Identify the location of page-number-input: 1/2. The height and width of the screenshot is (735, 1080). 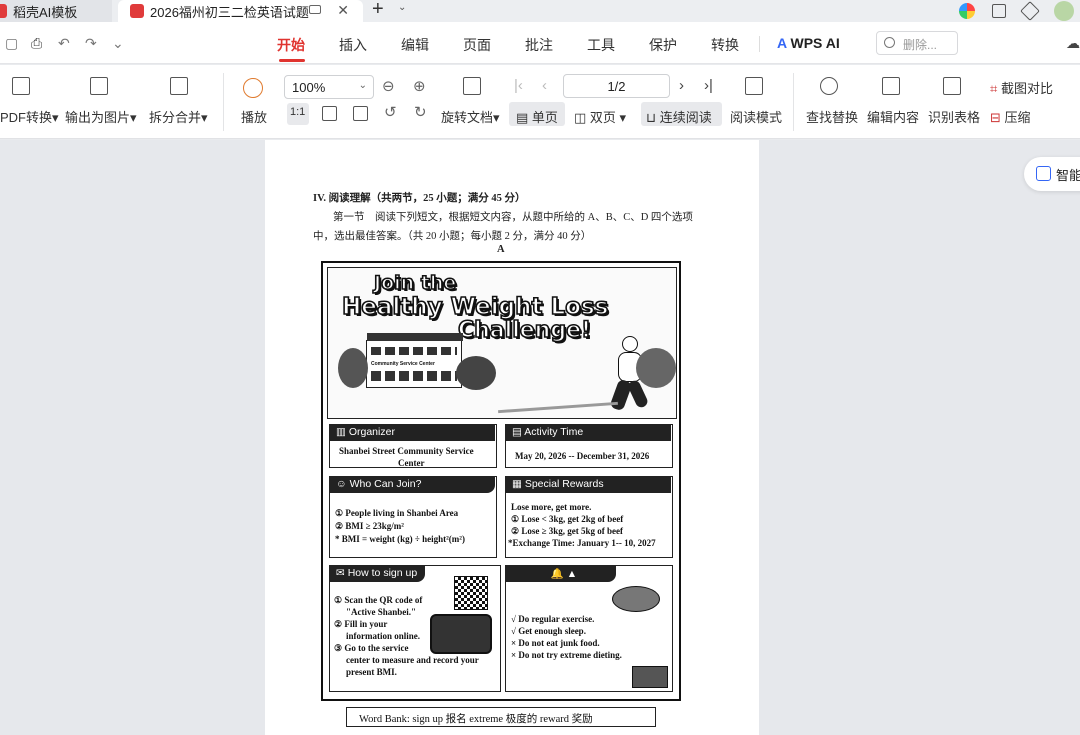
(616, 86).